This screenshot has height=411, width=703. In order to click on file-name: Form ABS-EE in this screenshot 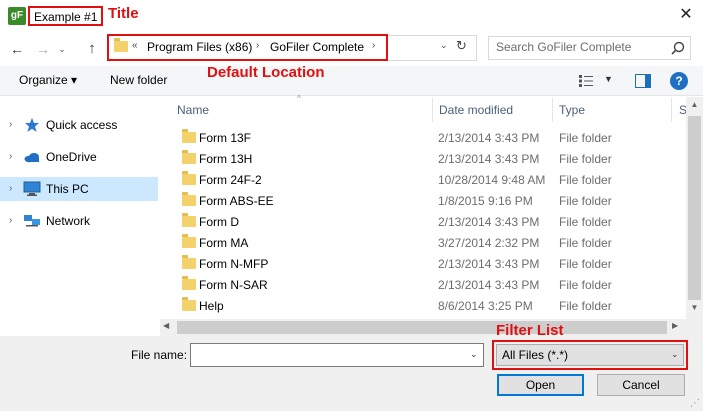, I will do `click(236, 201)`.